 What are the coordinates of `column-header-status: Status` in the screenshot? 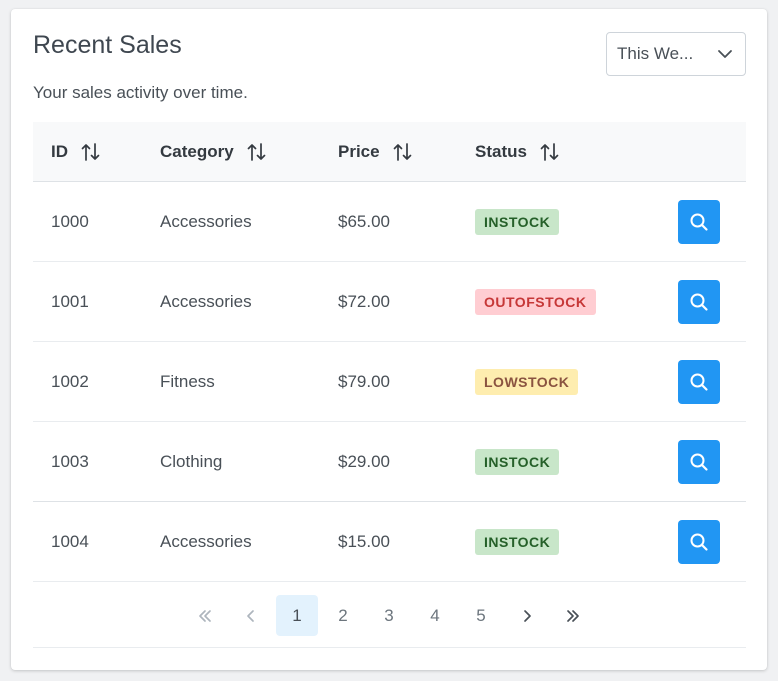 It's located at (518, 152).